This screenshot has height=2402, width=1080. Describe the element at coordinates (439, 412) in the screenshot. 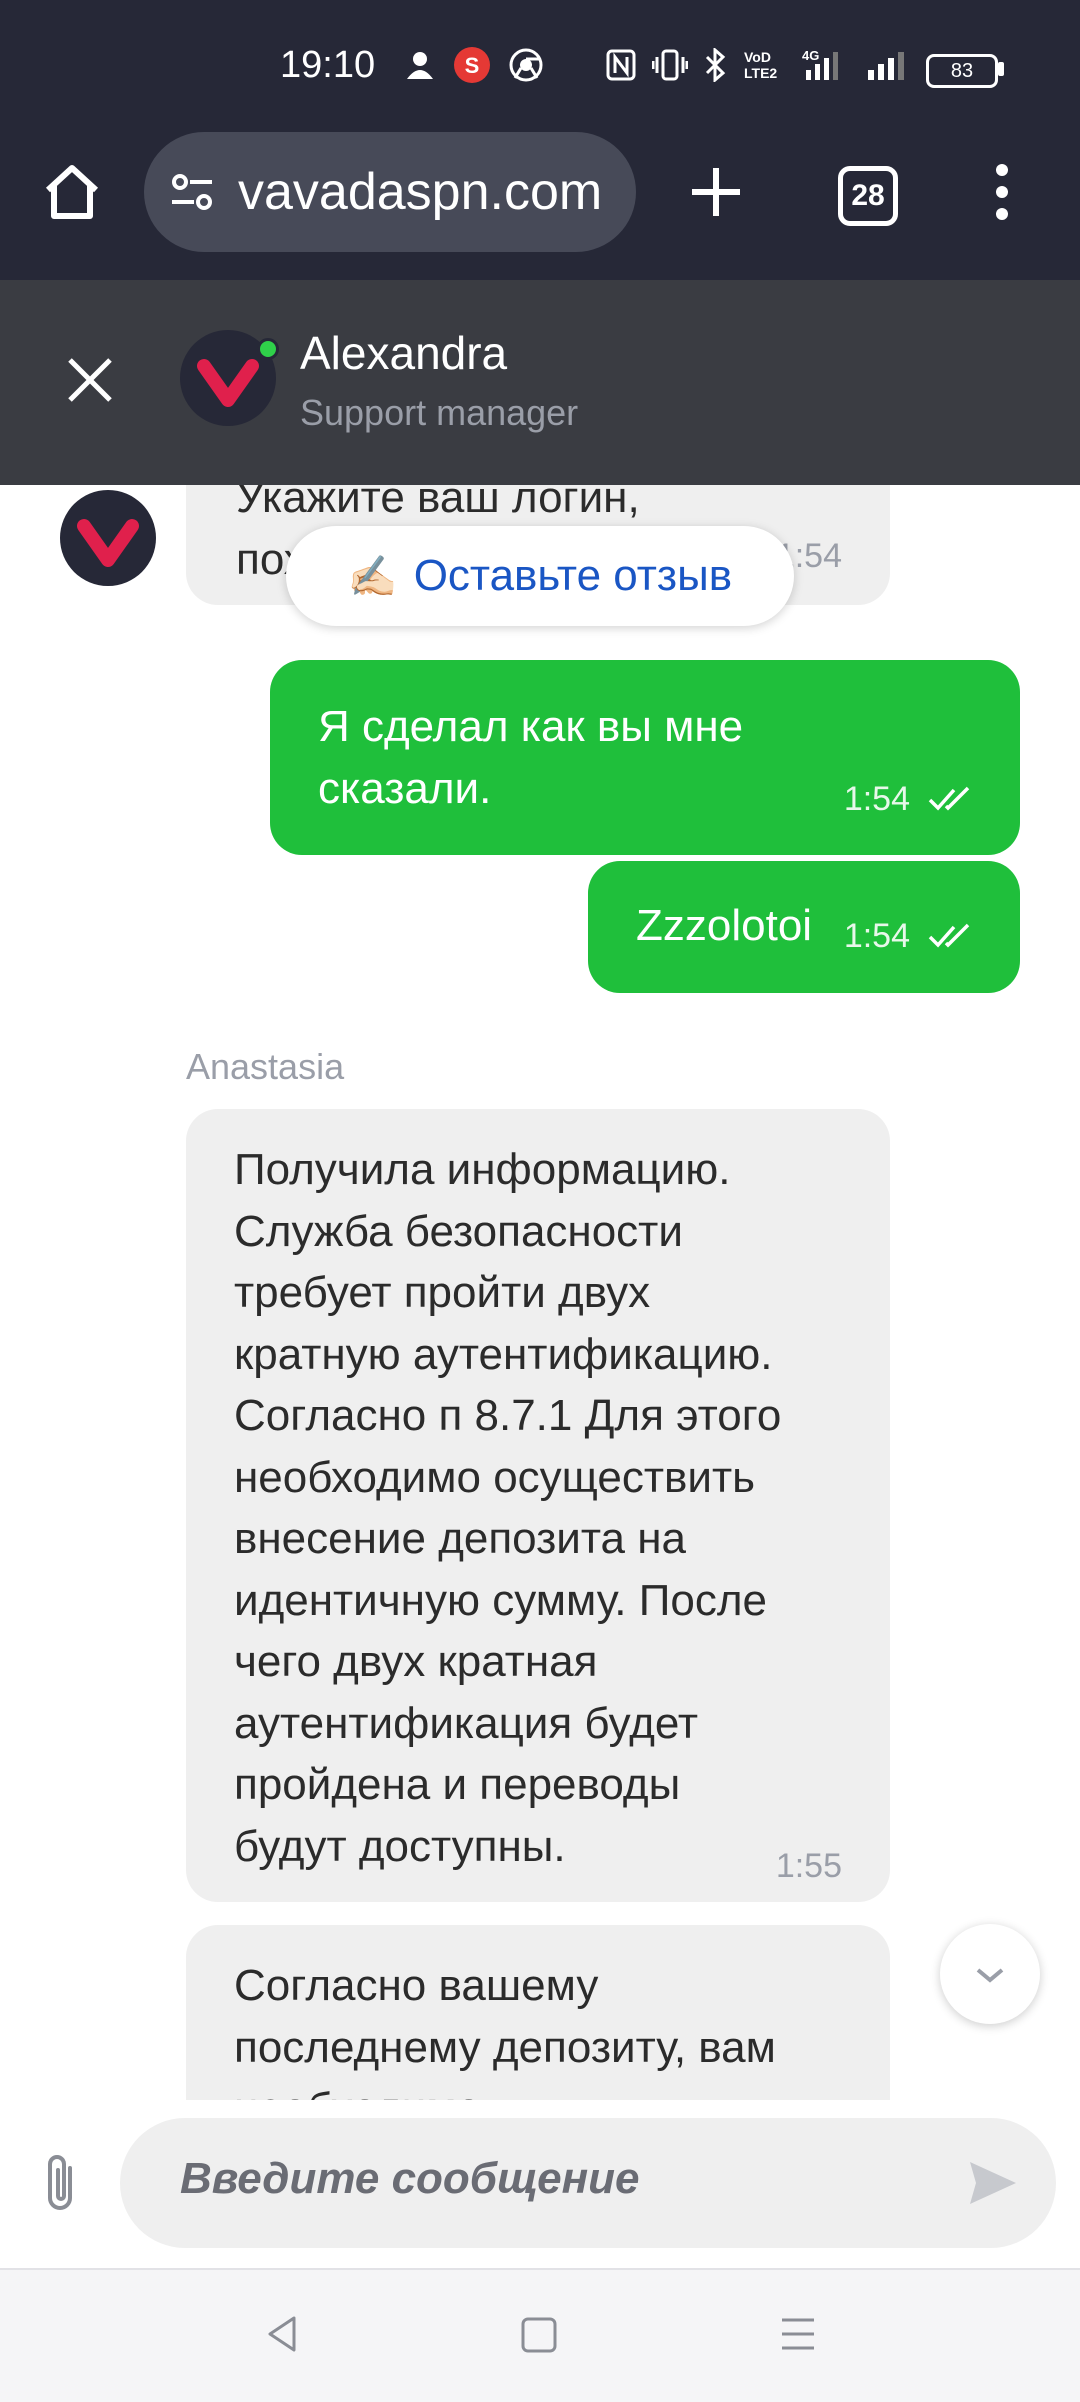

I see `agent-role: Support manager` at that location.